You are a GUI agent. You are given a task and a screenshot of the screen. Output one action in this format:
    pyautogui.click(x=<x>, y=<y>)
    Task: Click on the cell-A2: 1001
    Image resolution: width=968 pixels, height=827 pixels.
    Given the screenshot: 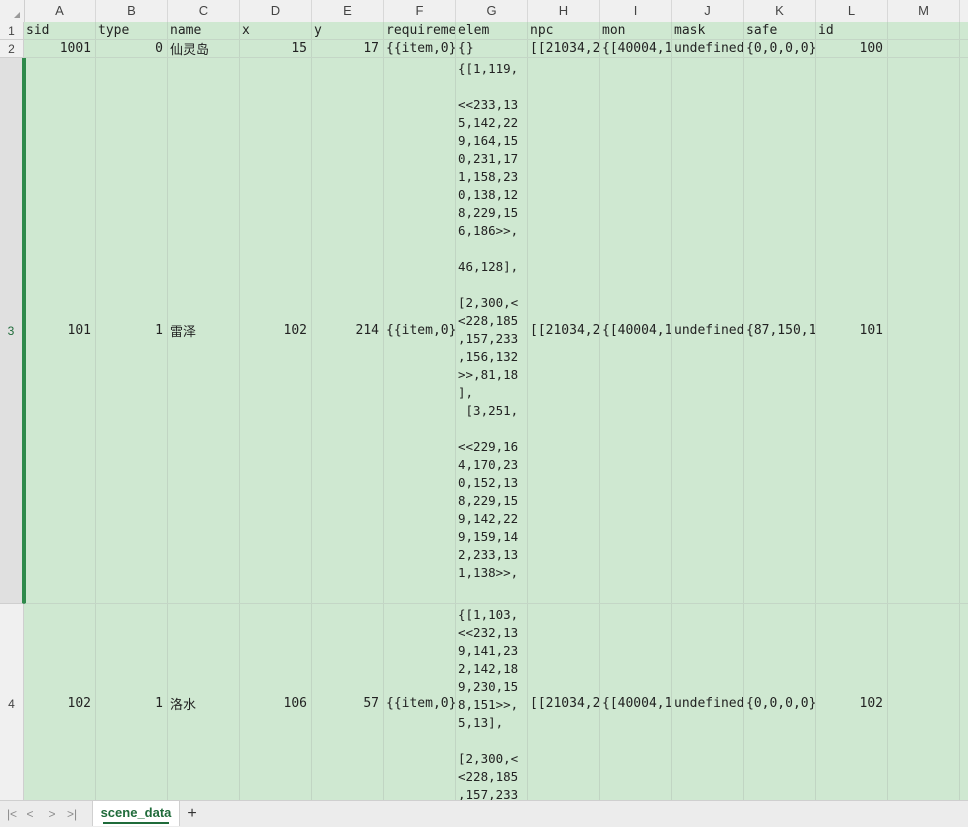 What is the action you would take?
    pyautogui.click(x=60, y=48)
    